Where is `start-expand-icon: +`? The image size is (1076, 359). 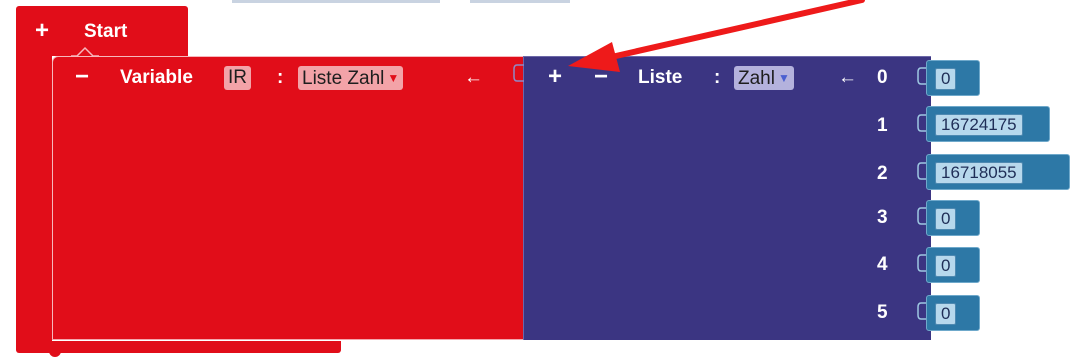 start-expand-icon: + is located at coordinates (42, 31).